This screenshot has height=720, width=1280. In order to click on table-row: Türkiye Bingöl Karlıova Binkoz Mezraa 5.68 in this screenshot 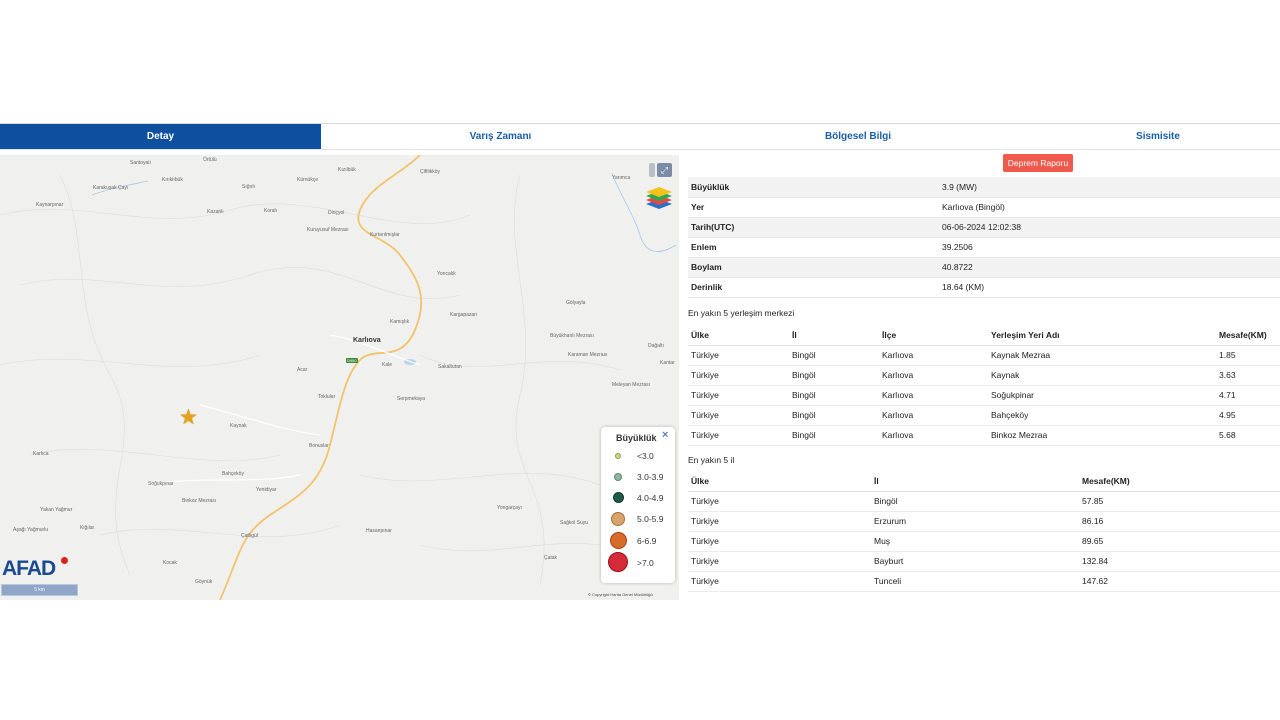, I will do `click(984, 435)`.